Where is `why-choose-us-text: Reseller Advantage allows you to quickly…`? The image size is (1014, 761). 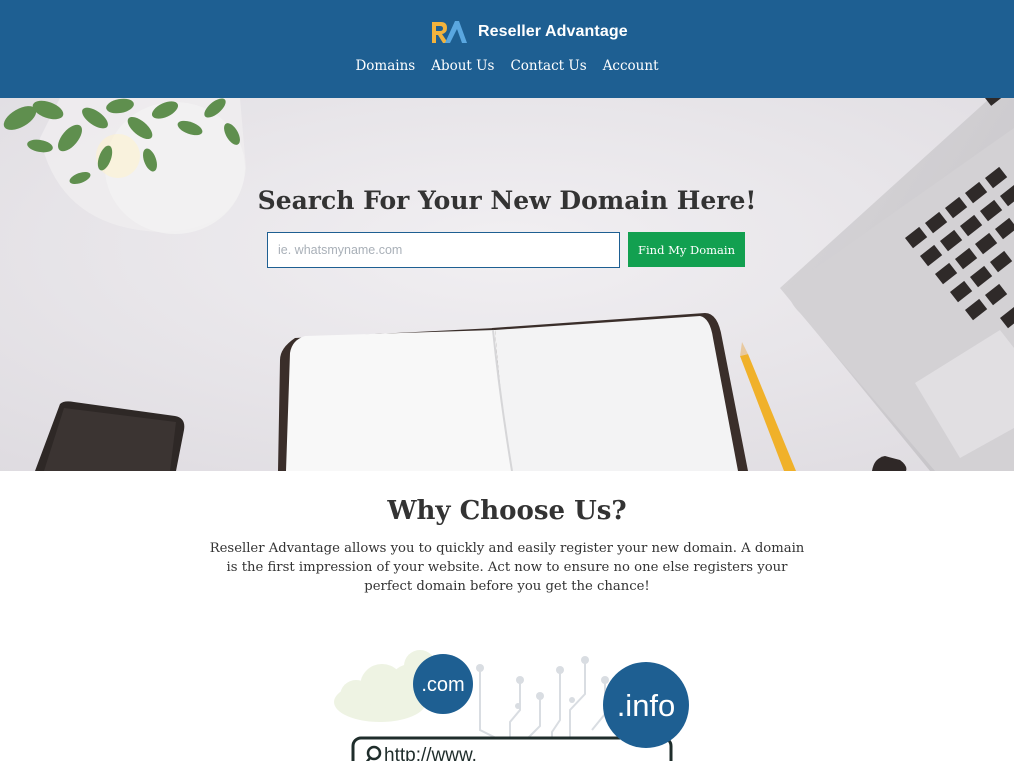 why-choose-us-text: Reseller Advantage allows you to quickly… is located at coordinates (507, 567).